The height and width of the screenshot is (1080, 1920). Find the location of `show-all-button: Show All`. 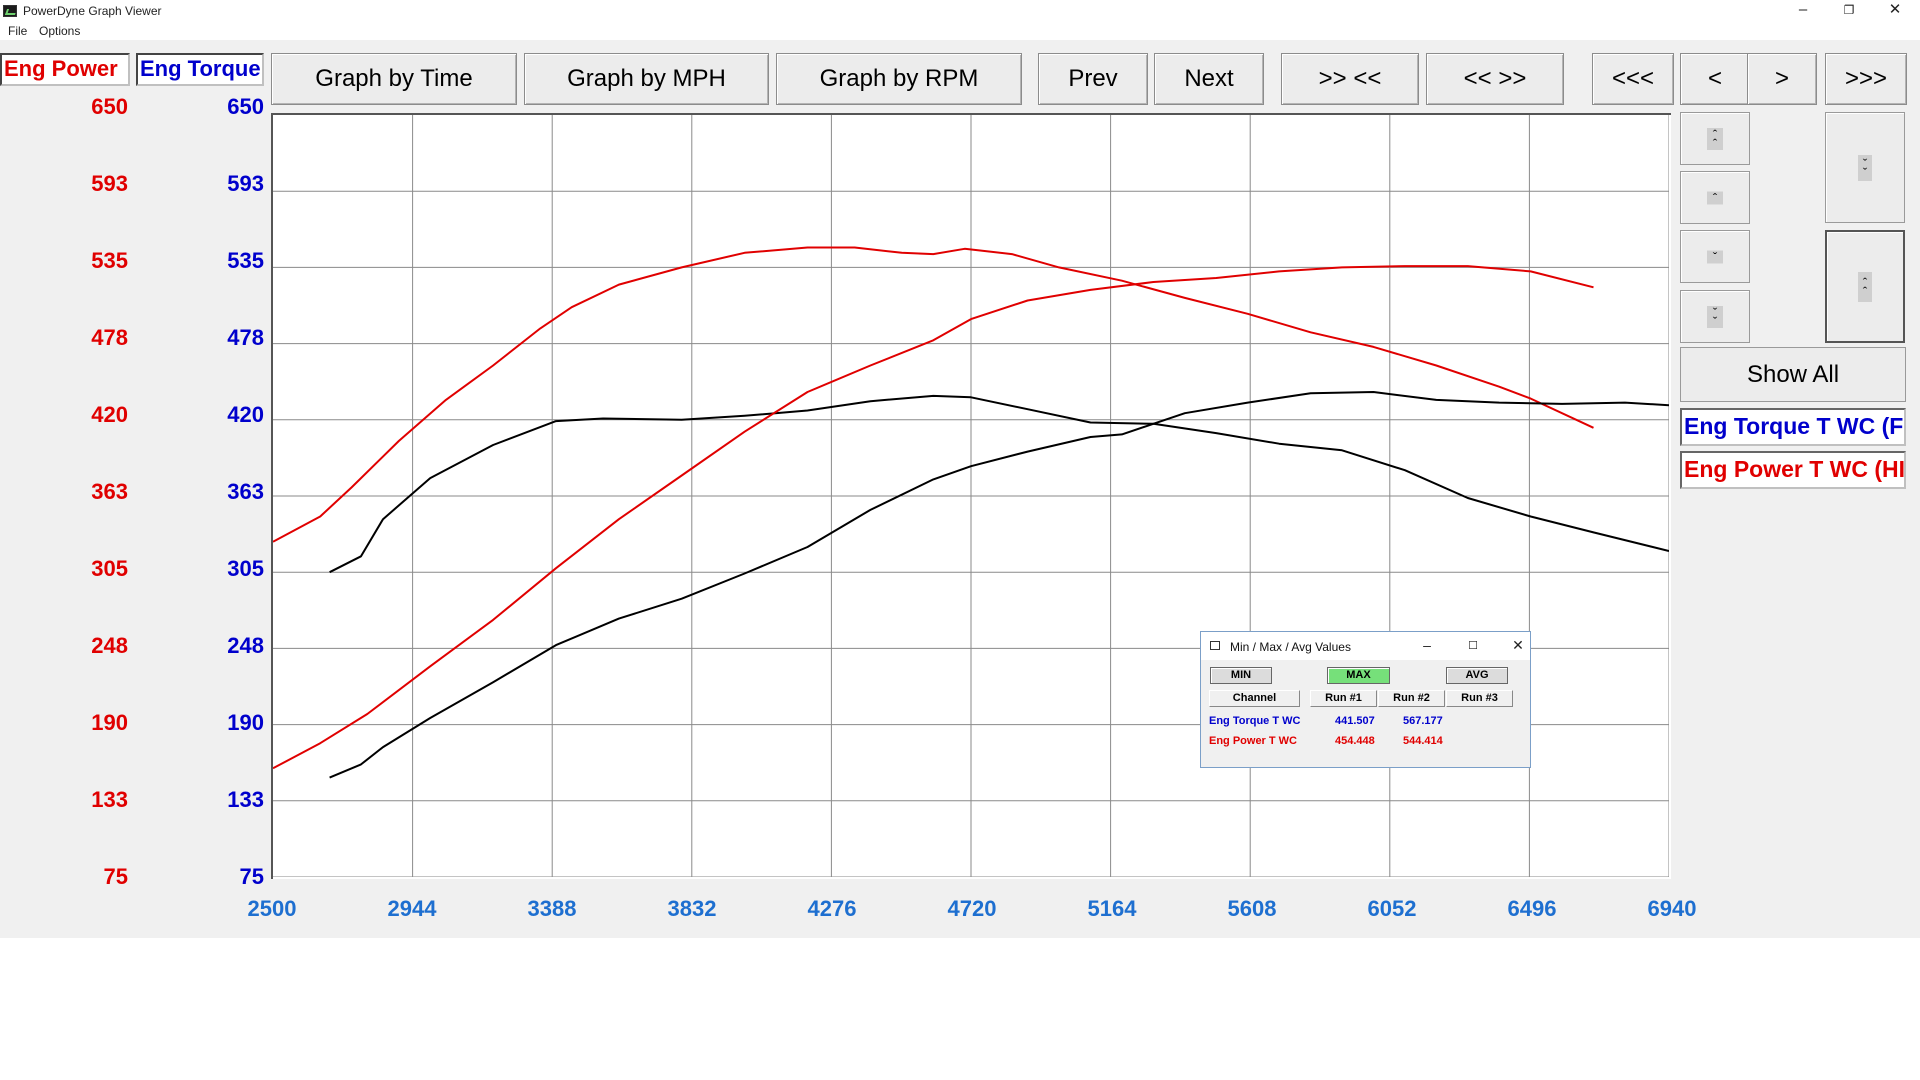

show-all-button: Show All is located at coordinates (1793, 374).